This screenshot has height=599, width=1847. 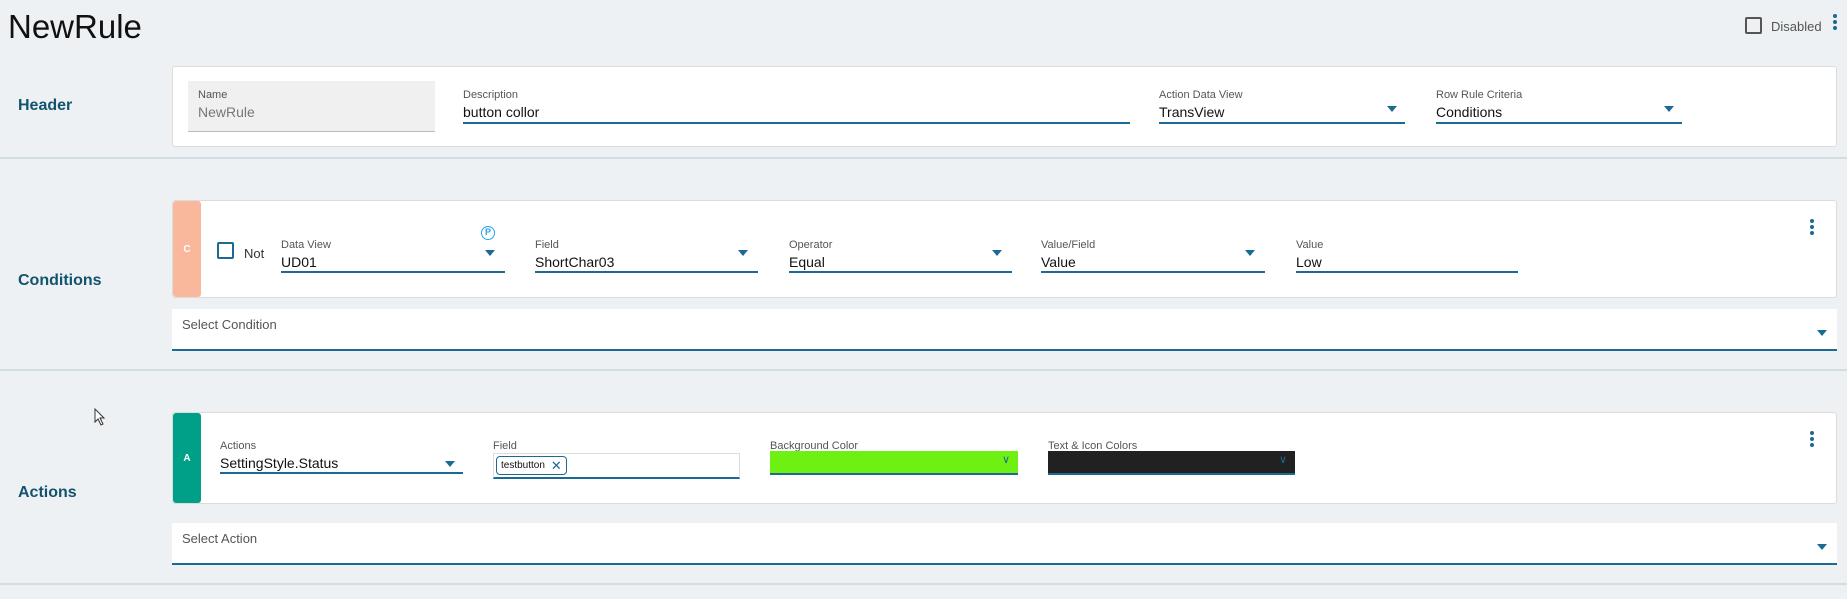 I want to click on chip-label: testbutton, so click(x=523, y=465).